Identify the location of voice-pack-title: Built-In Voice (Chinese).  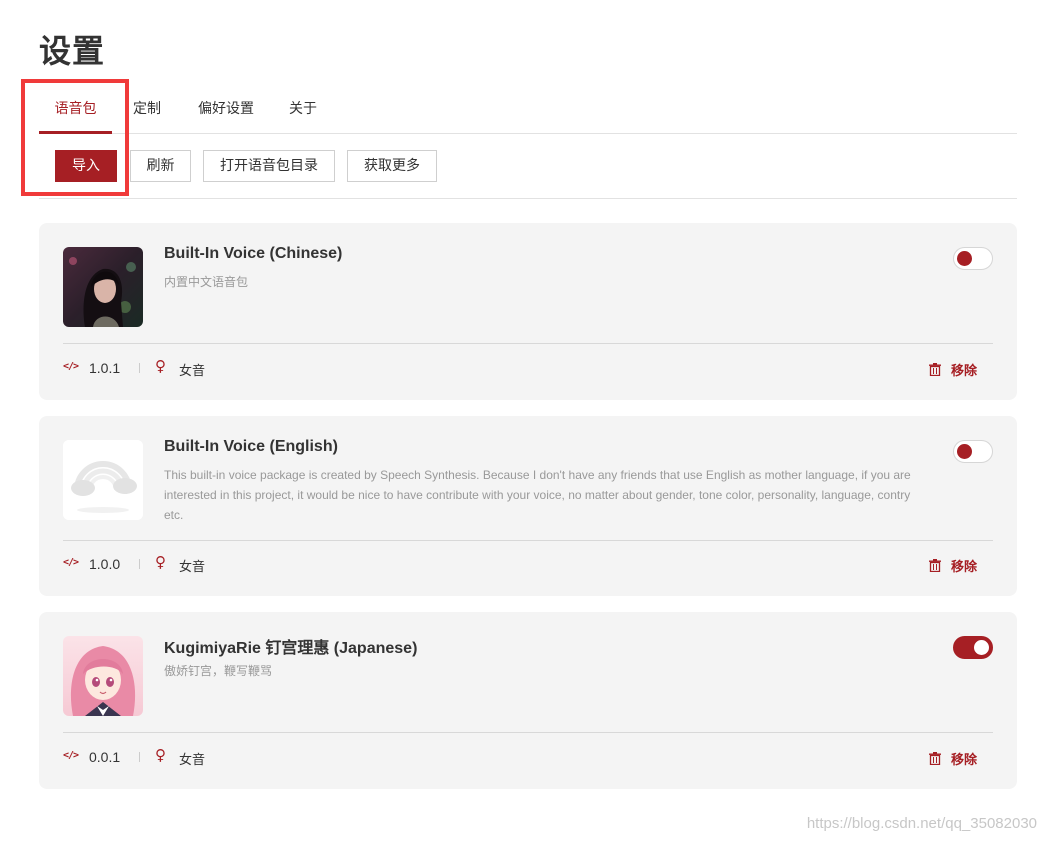
(253, 253).